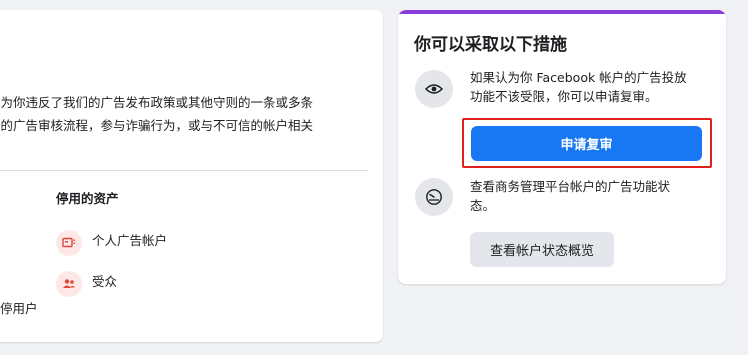 The height and width of the screenshot is (355, 748). Describe the element at coordinates (157, 102) in the screenshot. I see `description-line-1: 因为你违反了我们的广告发布政策或其他守则的一条或多条` at that location.